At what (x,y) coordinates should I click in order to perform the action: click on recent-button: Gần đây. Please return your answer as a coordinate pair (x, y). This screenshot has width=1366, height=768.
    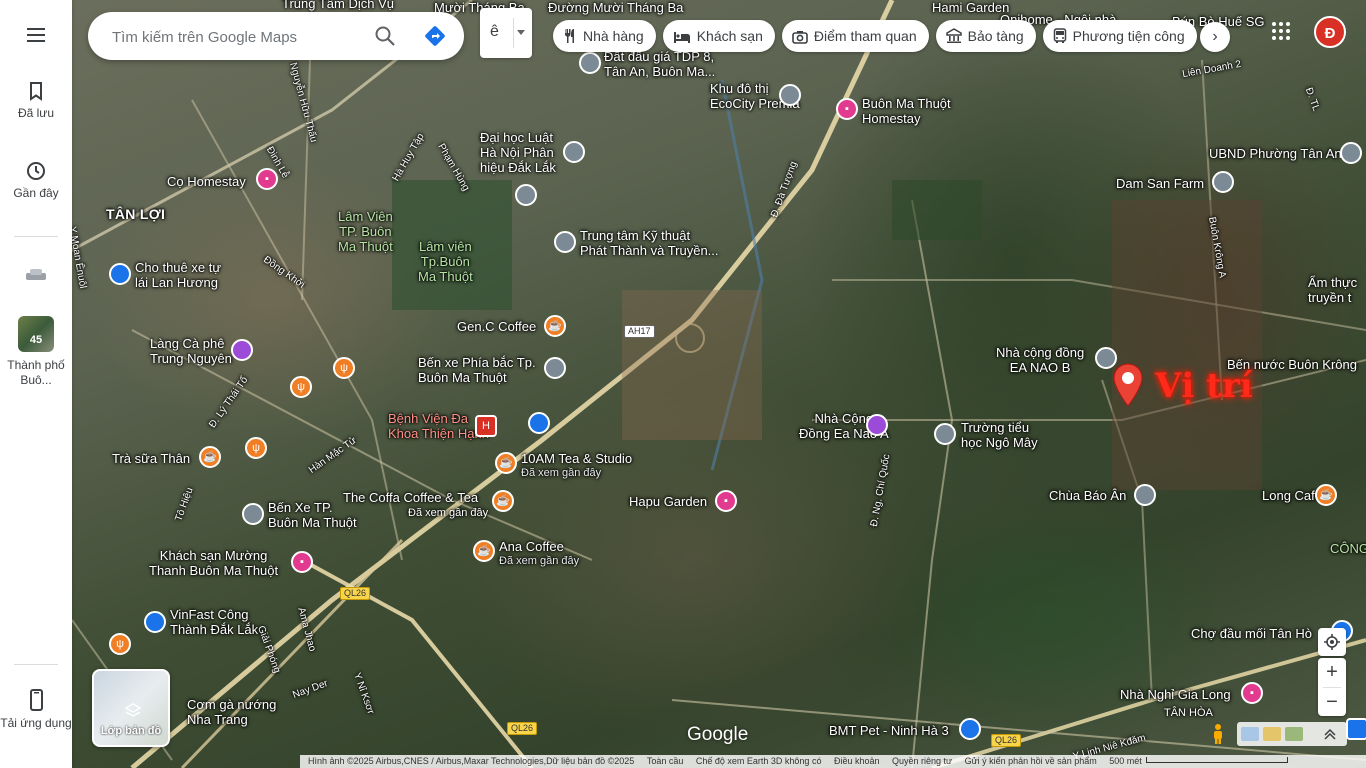
    Looking at the image, I should click on (36, 180).